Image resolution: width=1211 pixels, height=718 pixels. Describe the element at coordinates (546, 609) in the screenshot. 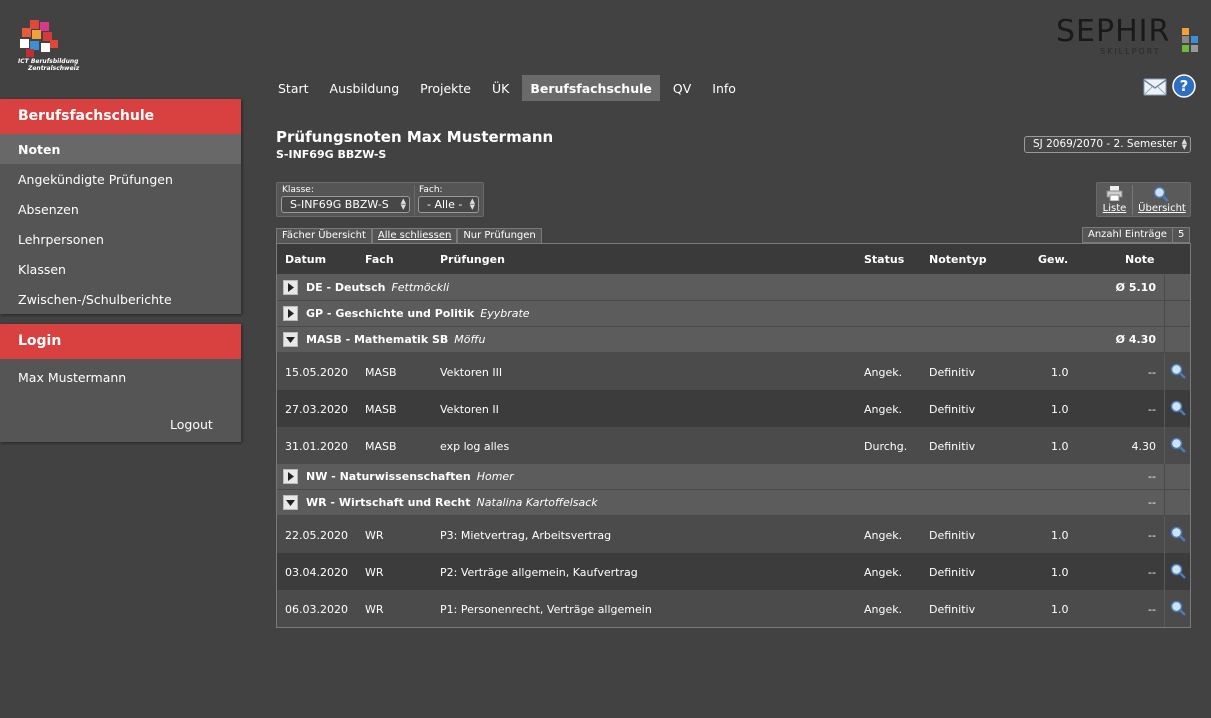

I see `cell-pruefung: P1: Personenrecht, Verträge allgemein` at that location.